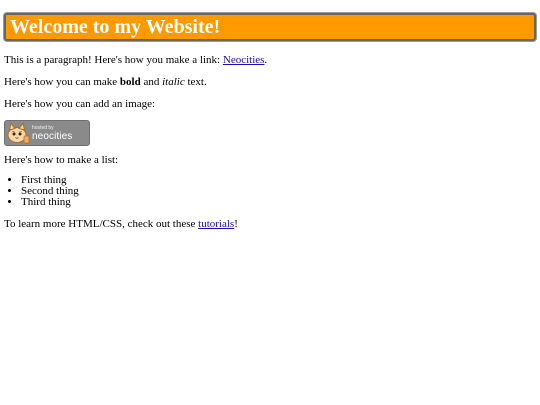 The width and height of the screenshot is (540, 405). Describe the element at coordinates (80, 104) in the screenshot. I see `image-paragraph: Here's how you can add an image:` at that location.